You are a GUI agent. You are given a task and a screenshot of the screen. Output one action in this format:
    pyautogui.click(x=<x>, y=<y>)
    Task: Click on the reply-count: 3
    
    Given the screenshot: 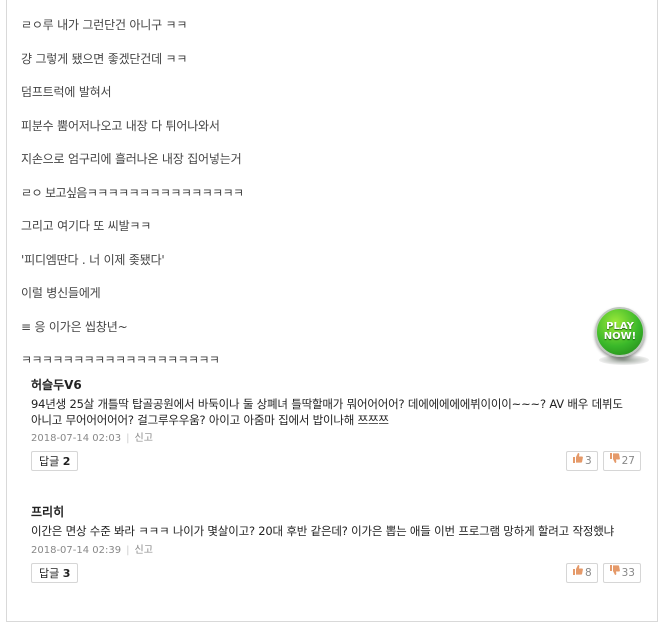 What is the action you would take?
    pyautogui.click(x=66, y=573)
    